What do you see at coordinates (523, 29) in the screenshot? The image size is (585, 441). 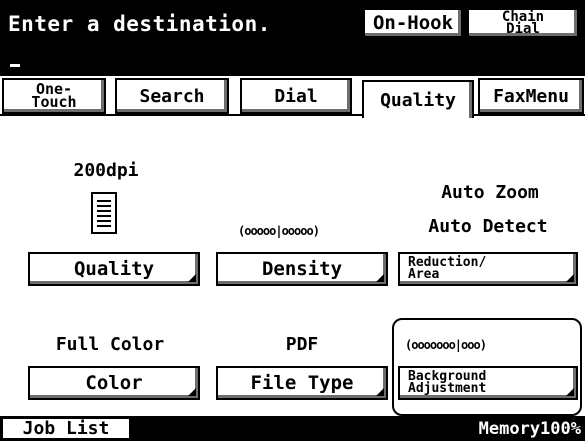 I see `chain-dial-label-2: Dial` at bounding box center [523, 29].